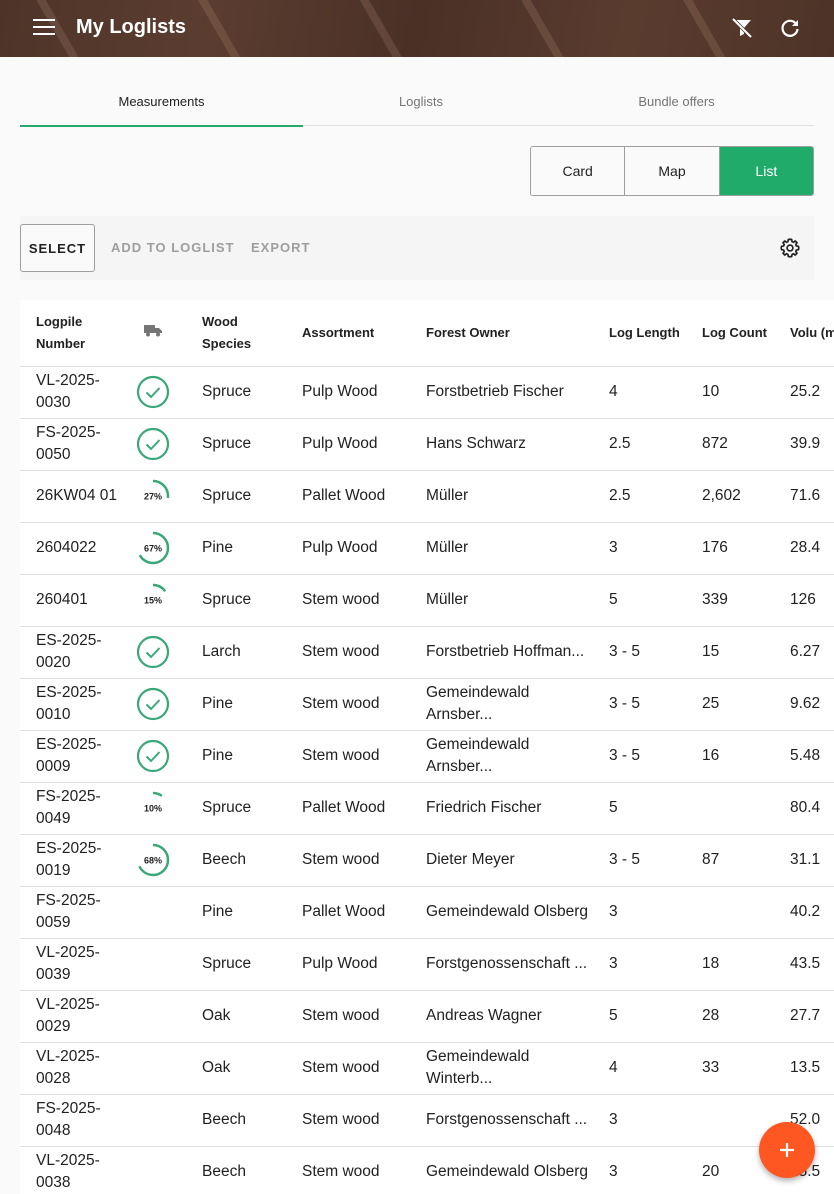  What do you see at coordinates (501, 1016) in the screenshot?
I see `forest-owner-cell: Andreas Wagner` at bounding box center [501, 1016].